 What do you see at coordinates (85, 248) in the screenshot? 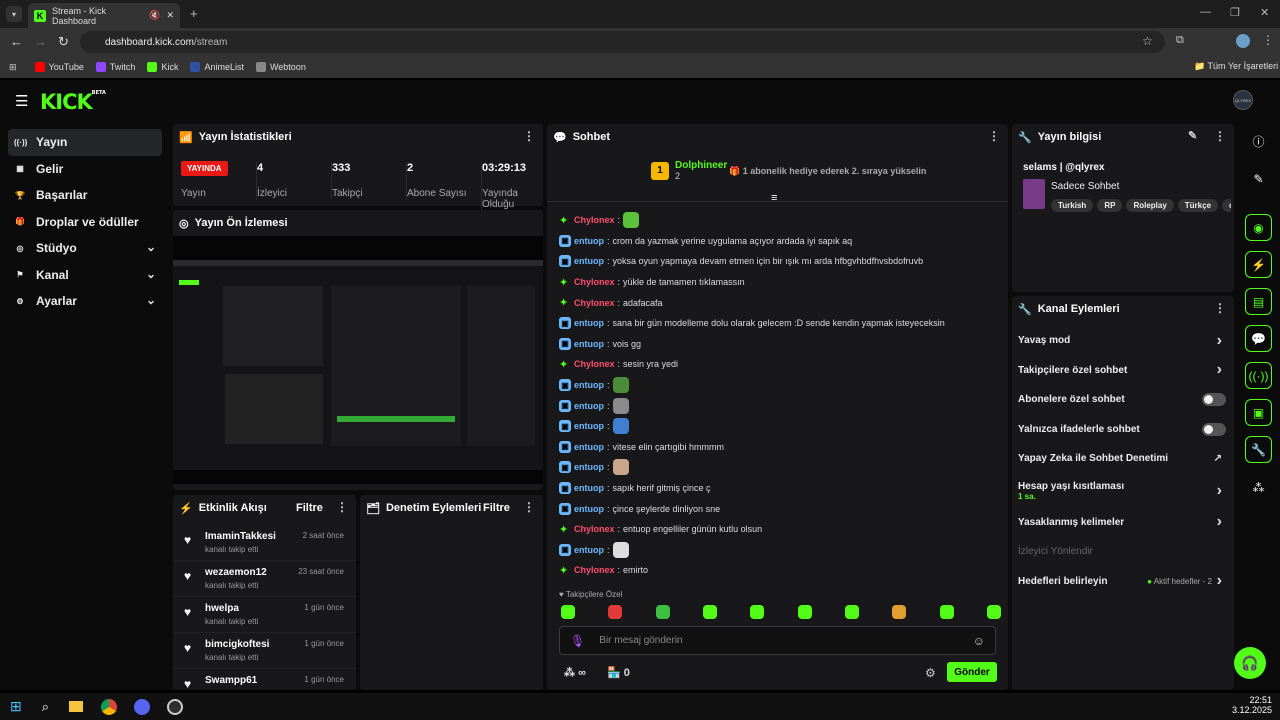
I see `sidebar-item-4: ◎ Stüdyo ⌄` at bounding box center [85, 248].